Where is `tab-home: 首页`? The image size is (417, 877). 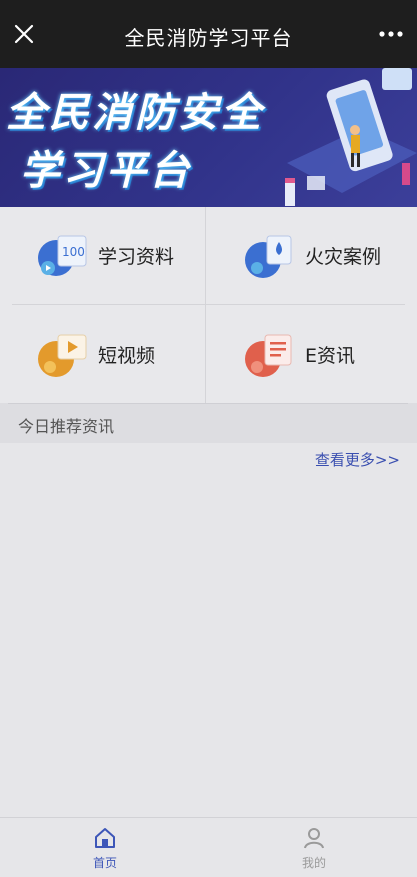 tab-home: 首页 is located at coordinates (105, 848).